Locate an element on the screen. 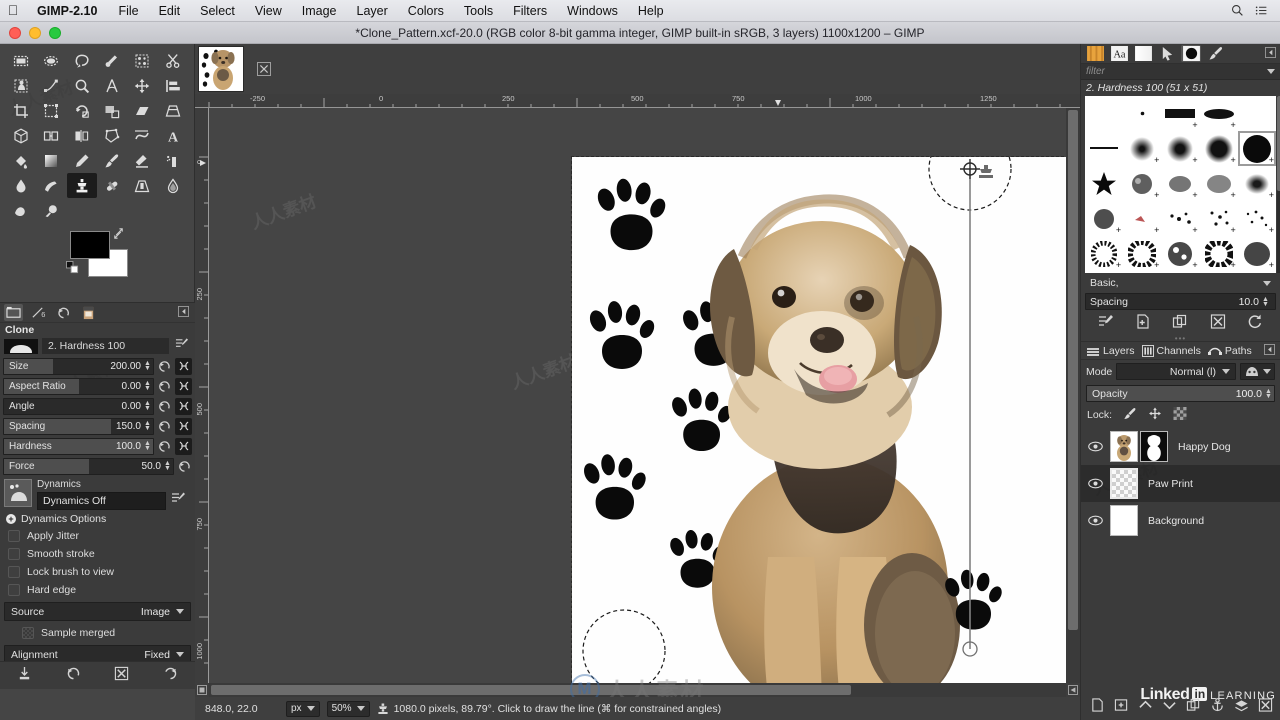 Image resolution: width=1280 pixels, height=720 pixels. restore-tool-preset-icon is located at coordinates (73, 676).